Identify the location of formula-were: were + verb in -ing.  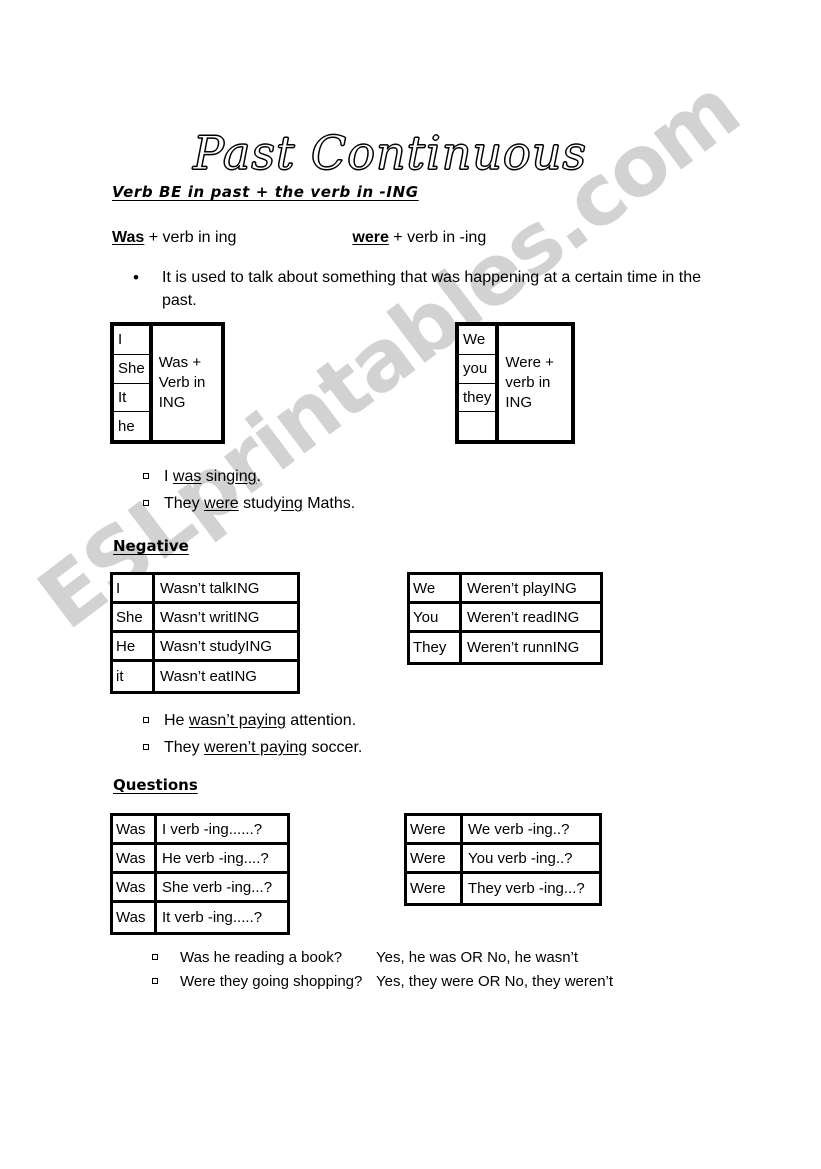
(419, 238).